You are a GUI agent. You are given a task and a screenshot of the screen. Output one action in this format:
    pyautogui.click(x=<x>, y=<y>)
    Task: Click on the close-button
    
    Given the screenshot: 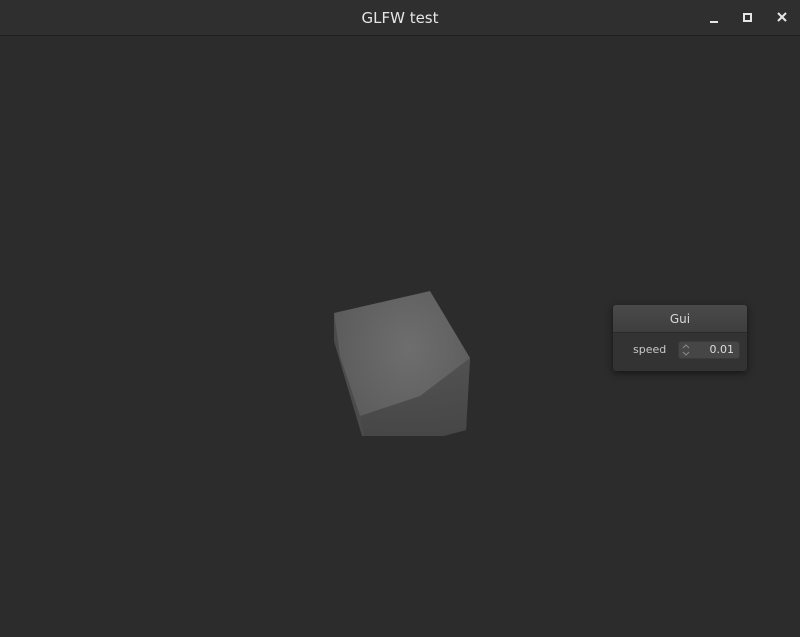 What is the action you would take?
    pyautogui.click(x=782, y=18)
    